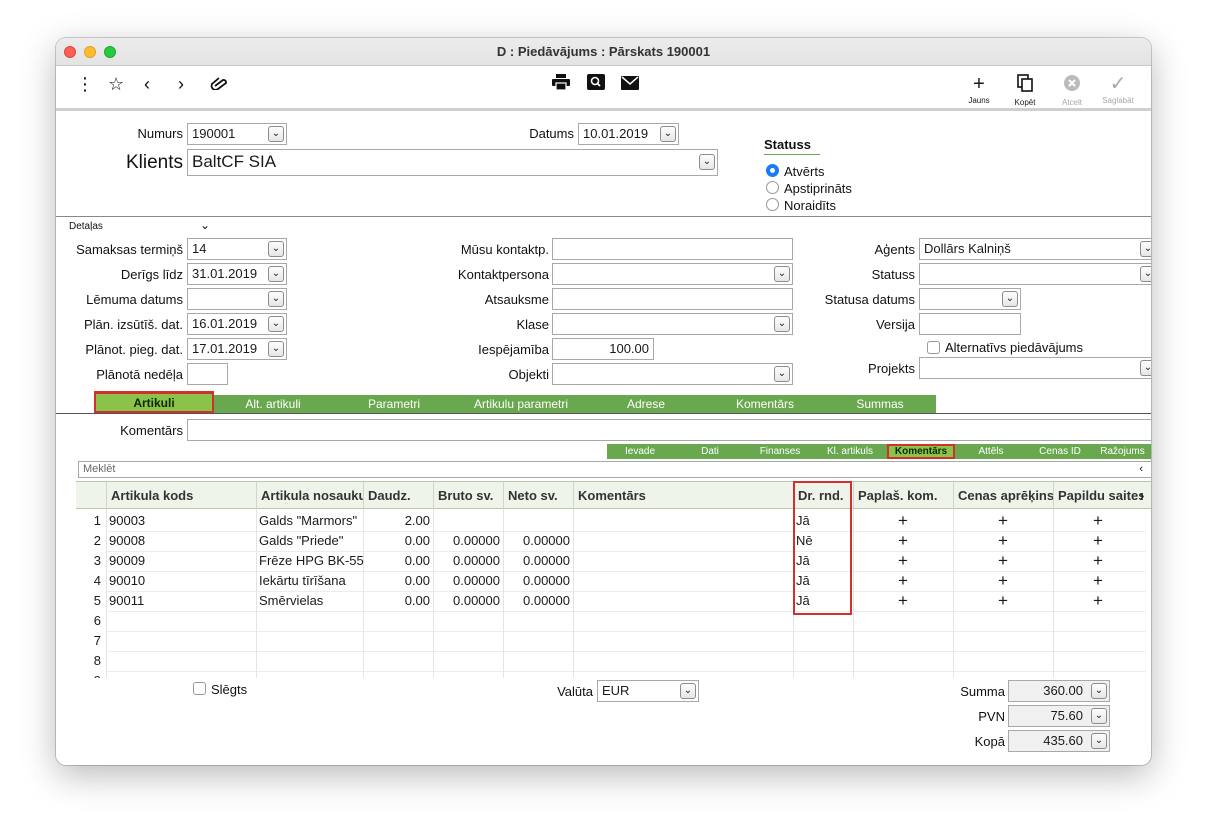 The width and height of the screenshot is (1207, 839). I want to click on alternative-offer-checkbox, so click(933, 347).